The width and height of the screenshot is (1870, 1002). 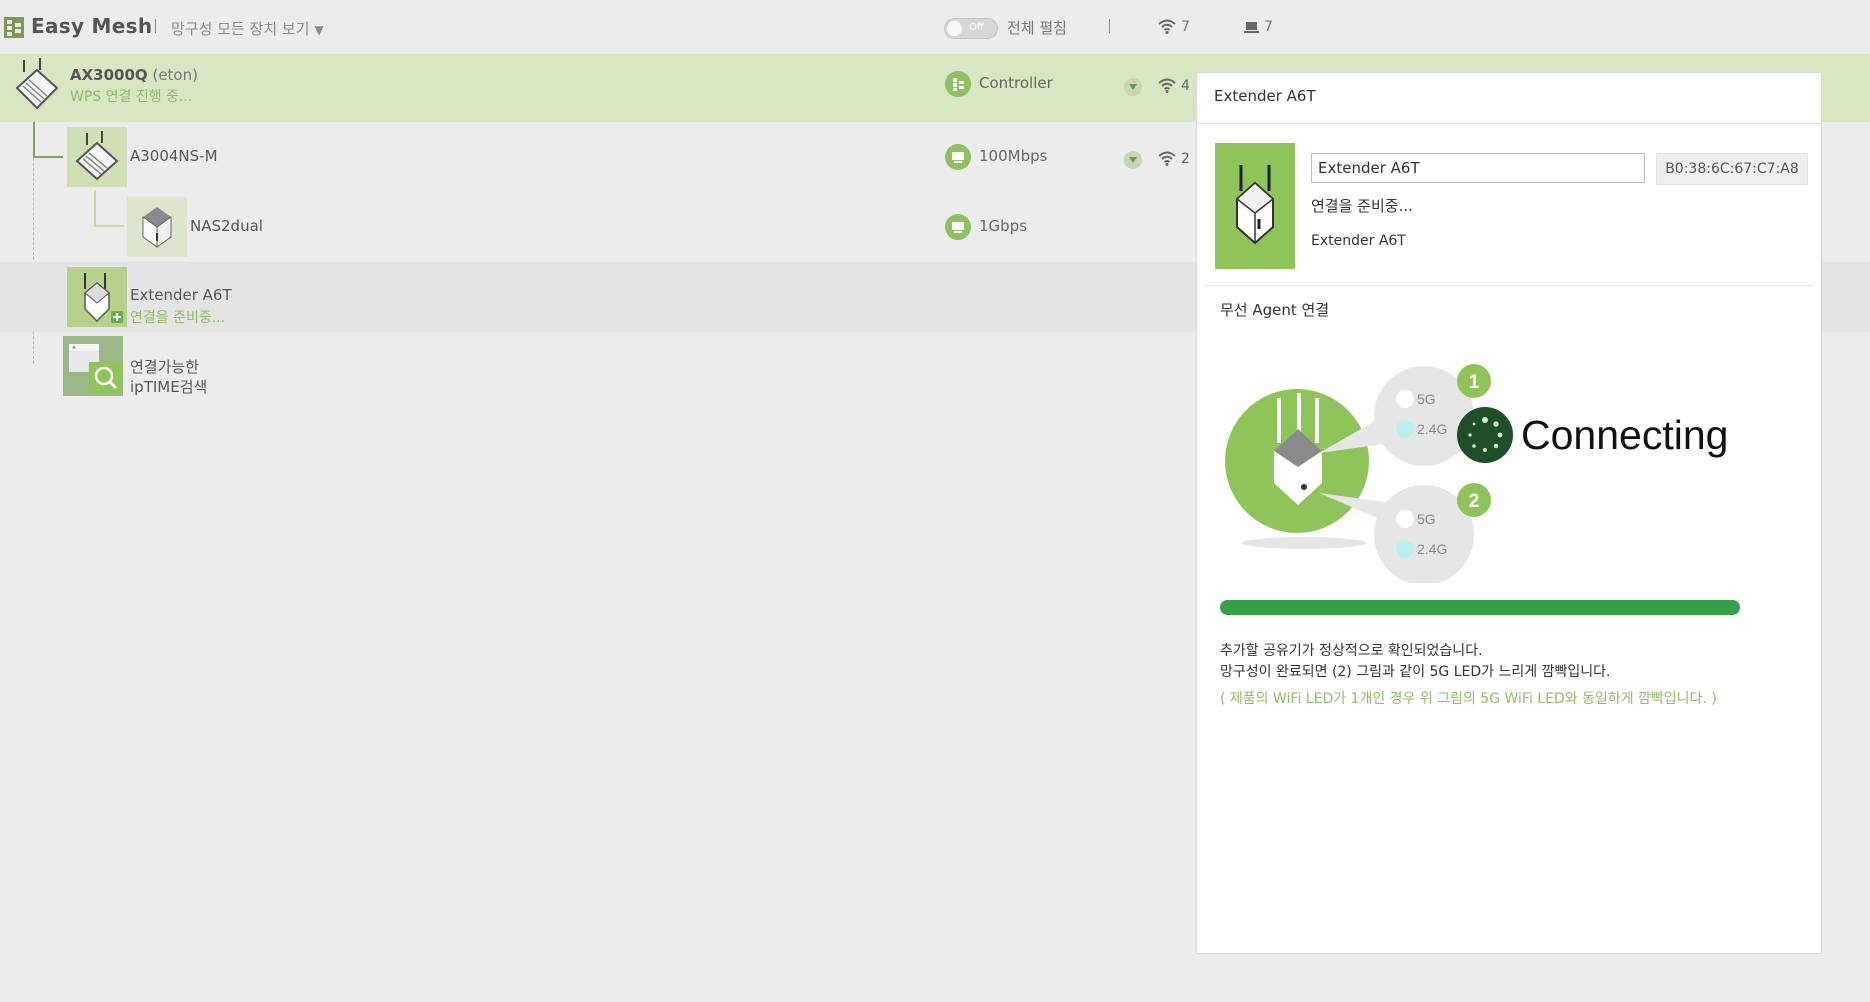 What do you see at coordinates (319, 30) in the screenshot?
I see `dropdown-caret-icon: ▼` at bounding box center [319, 30].